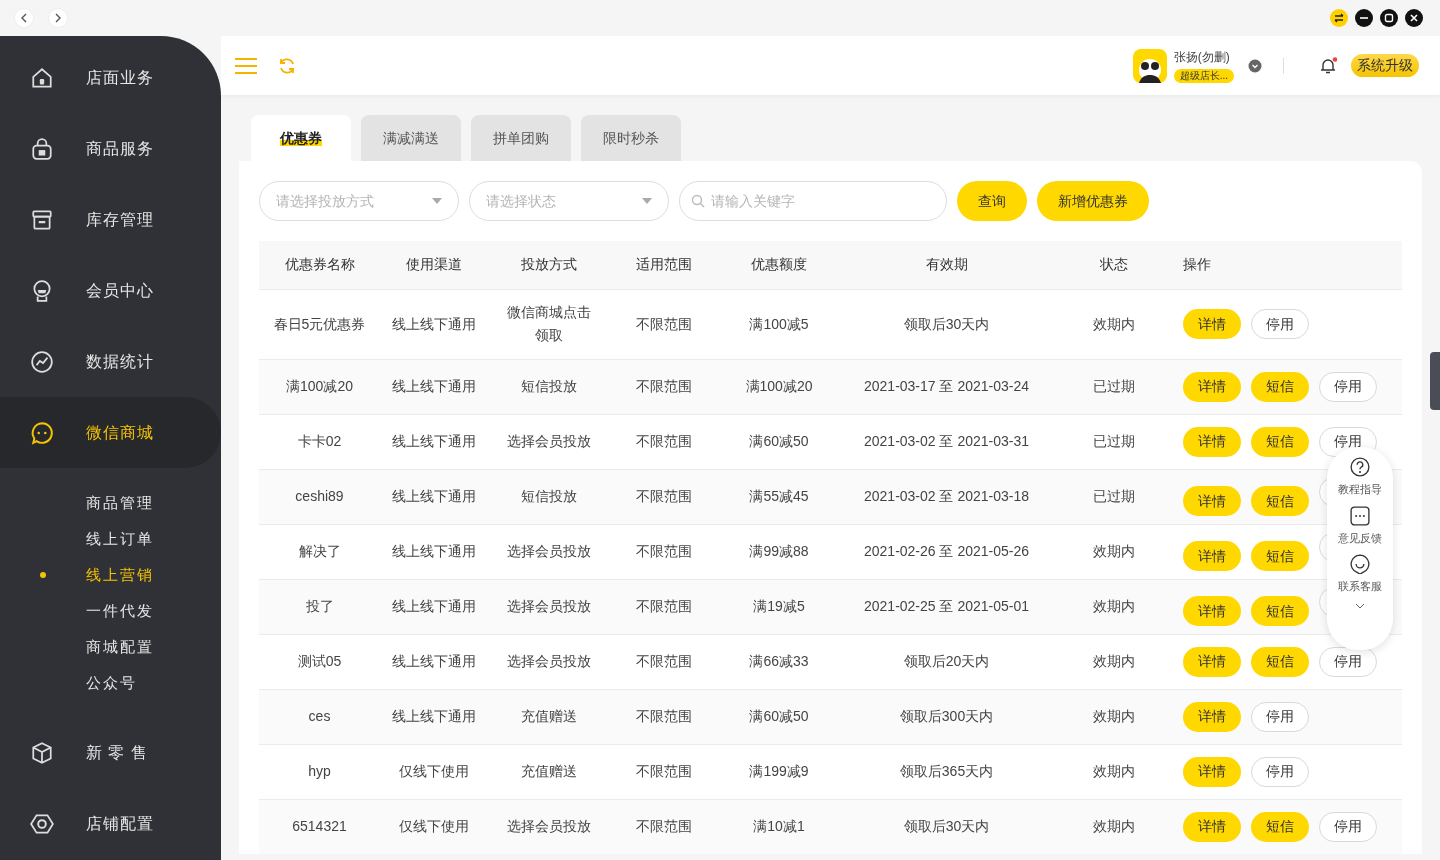  Describe the element at coordinates (42, 752) in the screenshot. I see `cube-icon` at that location.